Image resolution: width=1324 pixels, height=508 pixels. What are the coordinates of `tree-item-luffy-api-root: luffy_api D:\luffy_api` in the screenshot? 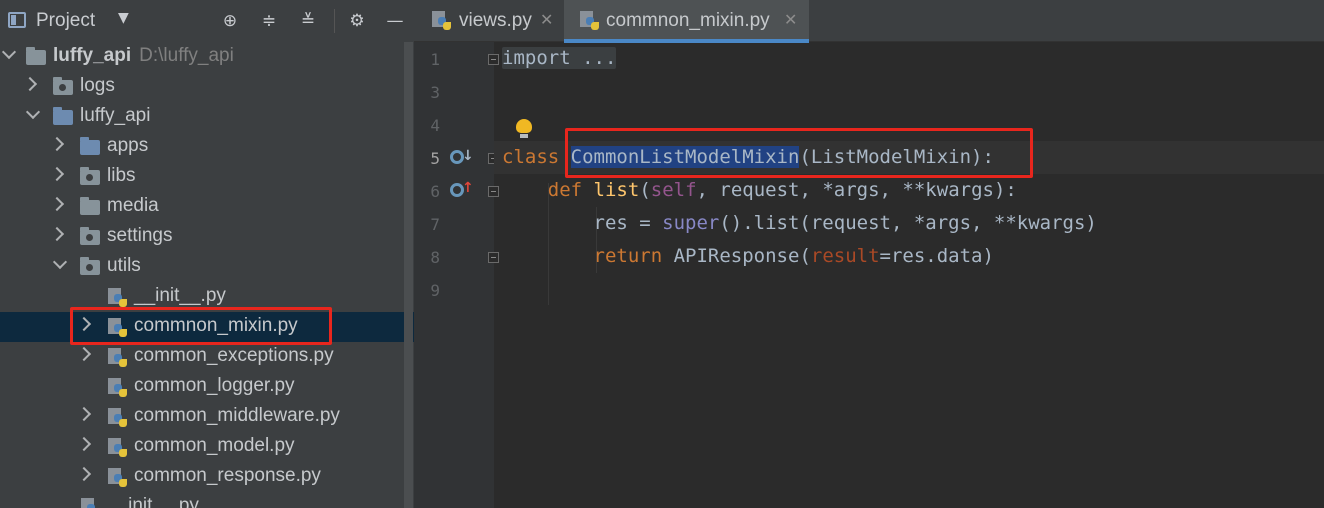 It's located at (207, 57).